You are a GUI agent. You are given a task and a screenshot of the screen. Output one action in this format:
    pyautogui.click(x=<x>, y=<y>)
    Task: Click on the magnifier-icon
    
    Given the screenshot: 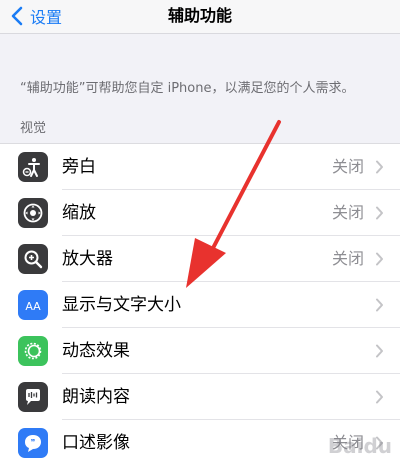 What is the action you would take?
    pyautogui.click(x=33, y=259)
    